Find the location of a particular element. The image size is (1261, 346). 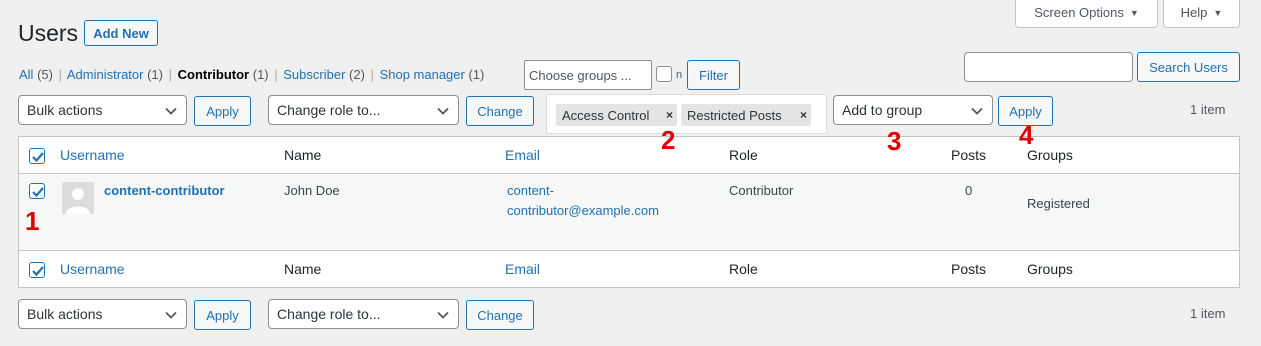

user-role: Contributor is located at coordinates (761, 190).